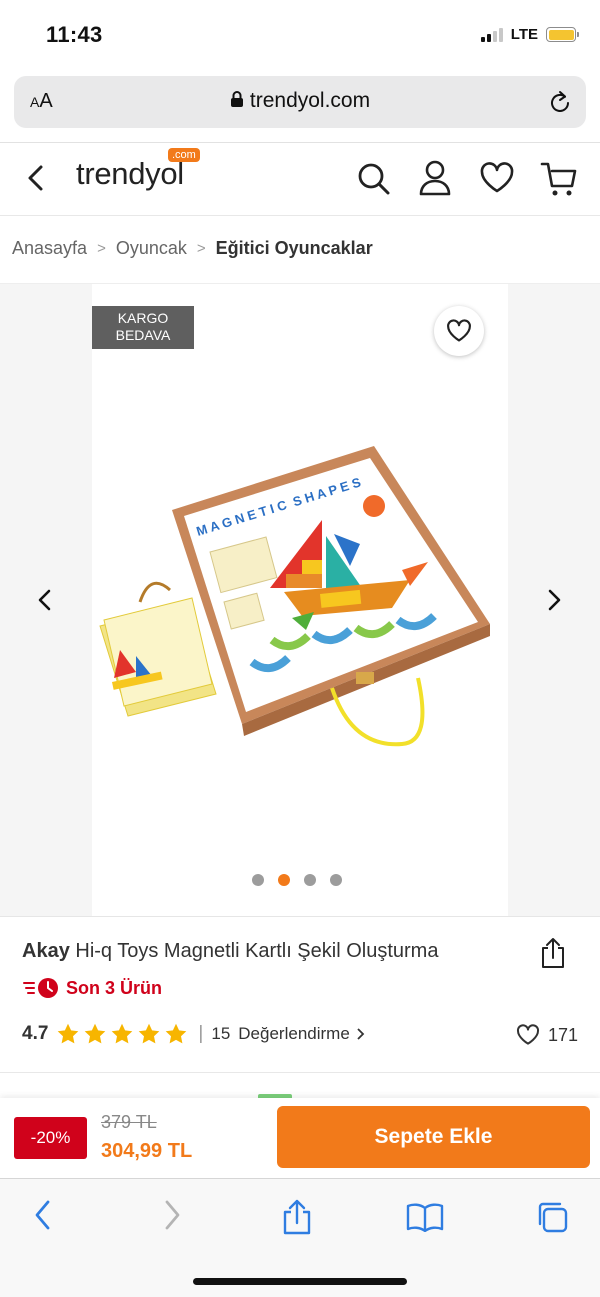  I want to click on rating-value: 4.7, so click(35, 1033).